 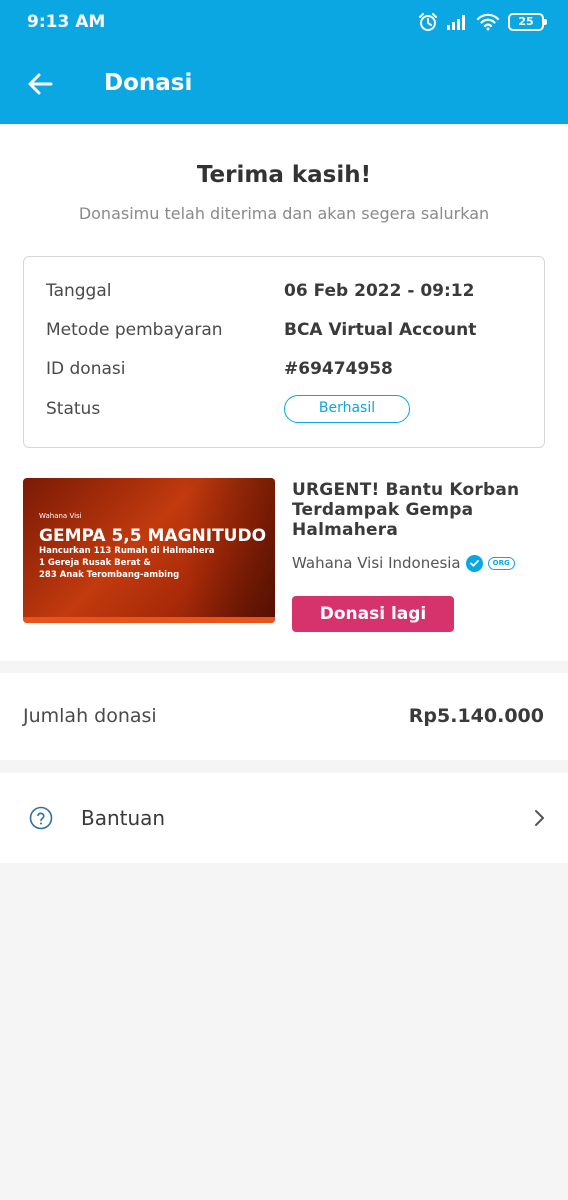 What do you see at coordinates (134, 330) in the screenshot?
I see `detail-label: Metode pembayaran` at bounding box center [134, 330].